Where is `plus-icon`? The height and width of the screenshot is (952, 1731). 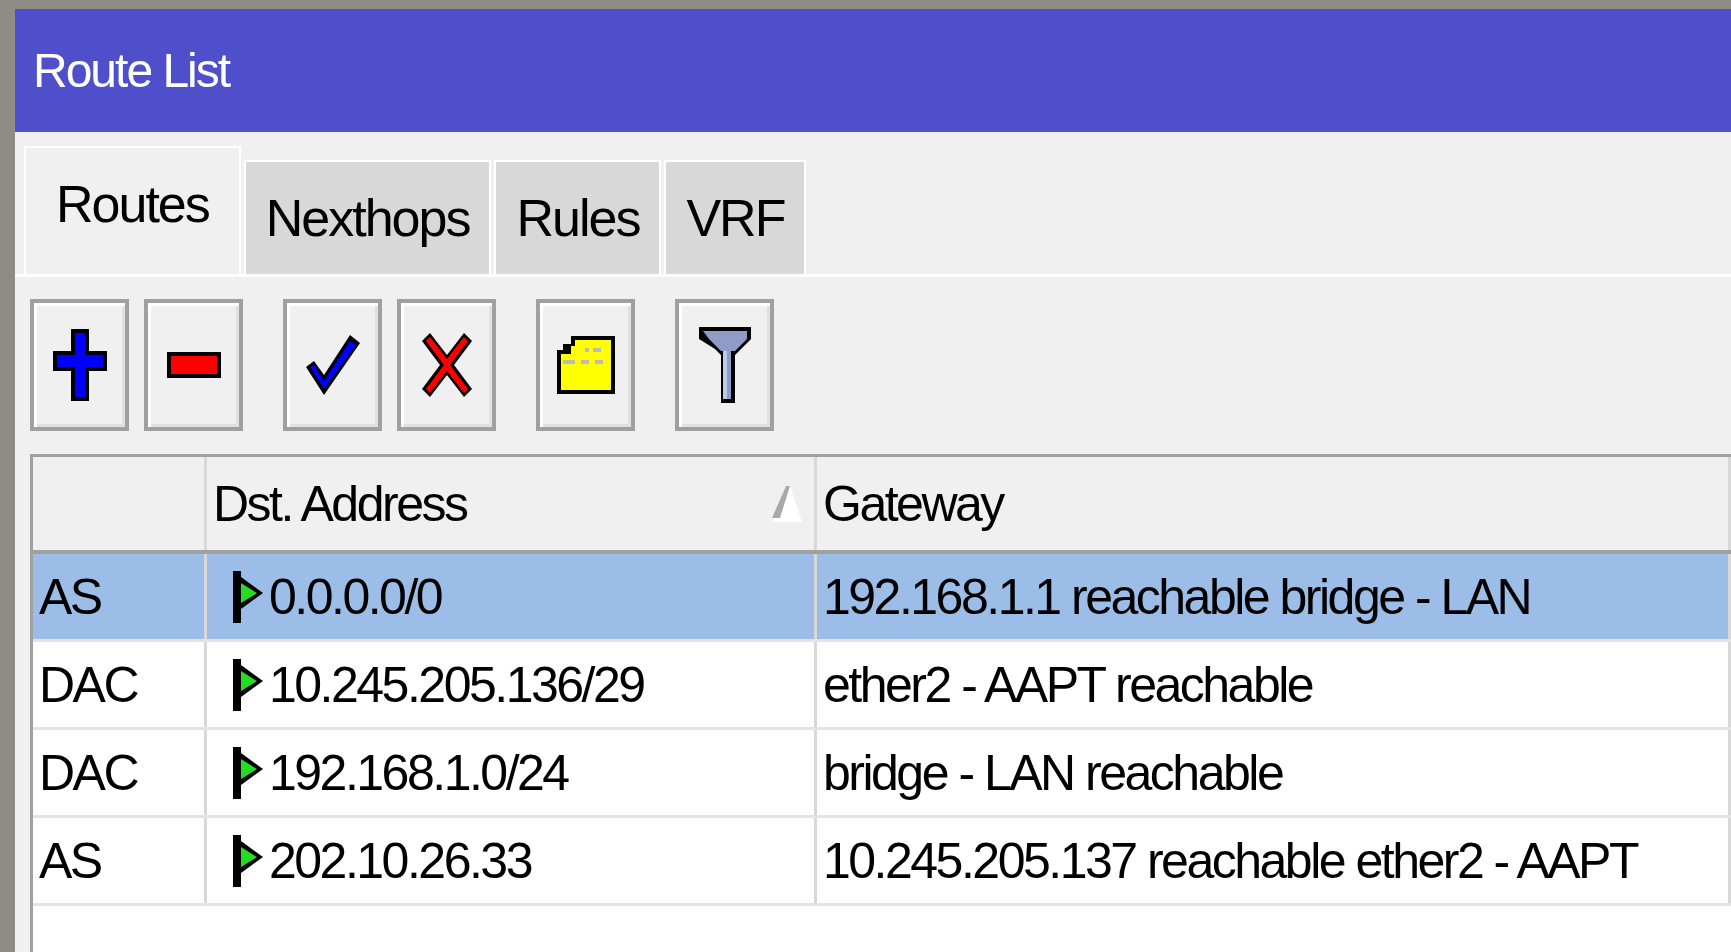
plus-icon is located at coordinates (79, 365).